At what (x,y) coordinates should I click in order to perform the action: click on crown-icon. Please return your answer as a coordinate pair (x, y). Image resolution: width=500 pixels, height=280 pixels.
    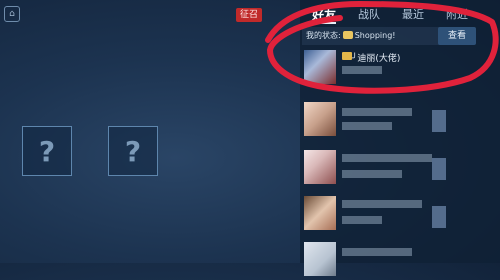
    Looking at the image, I should click on (347, 56).